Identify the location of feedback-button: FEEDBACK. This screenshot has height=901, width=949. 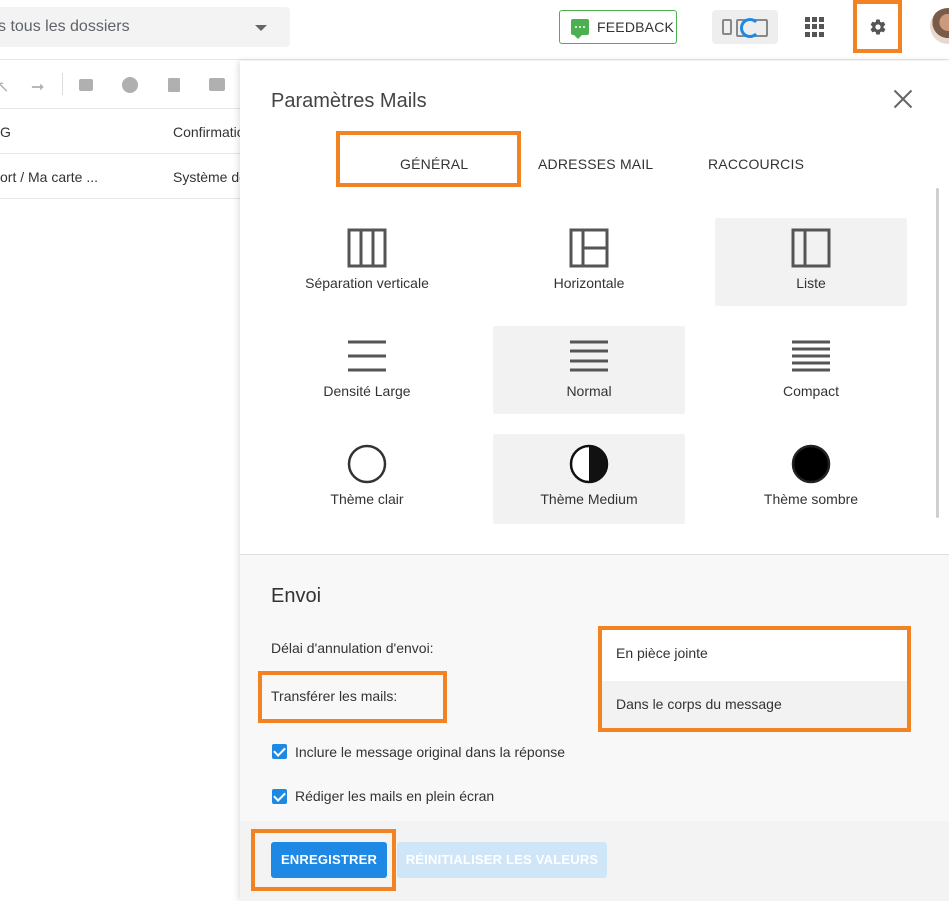
(618, 27).